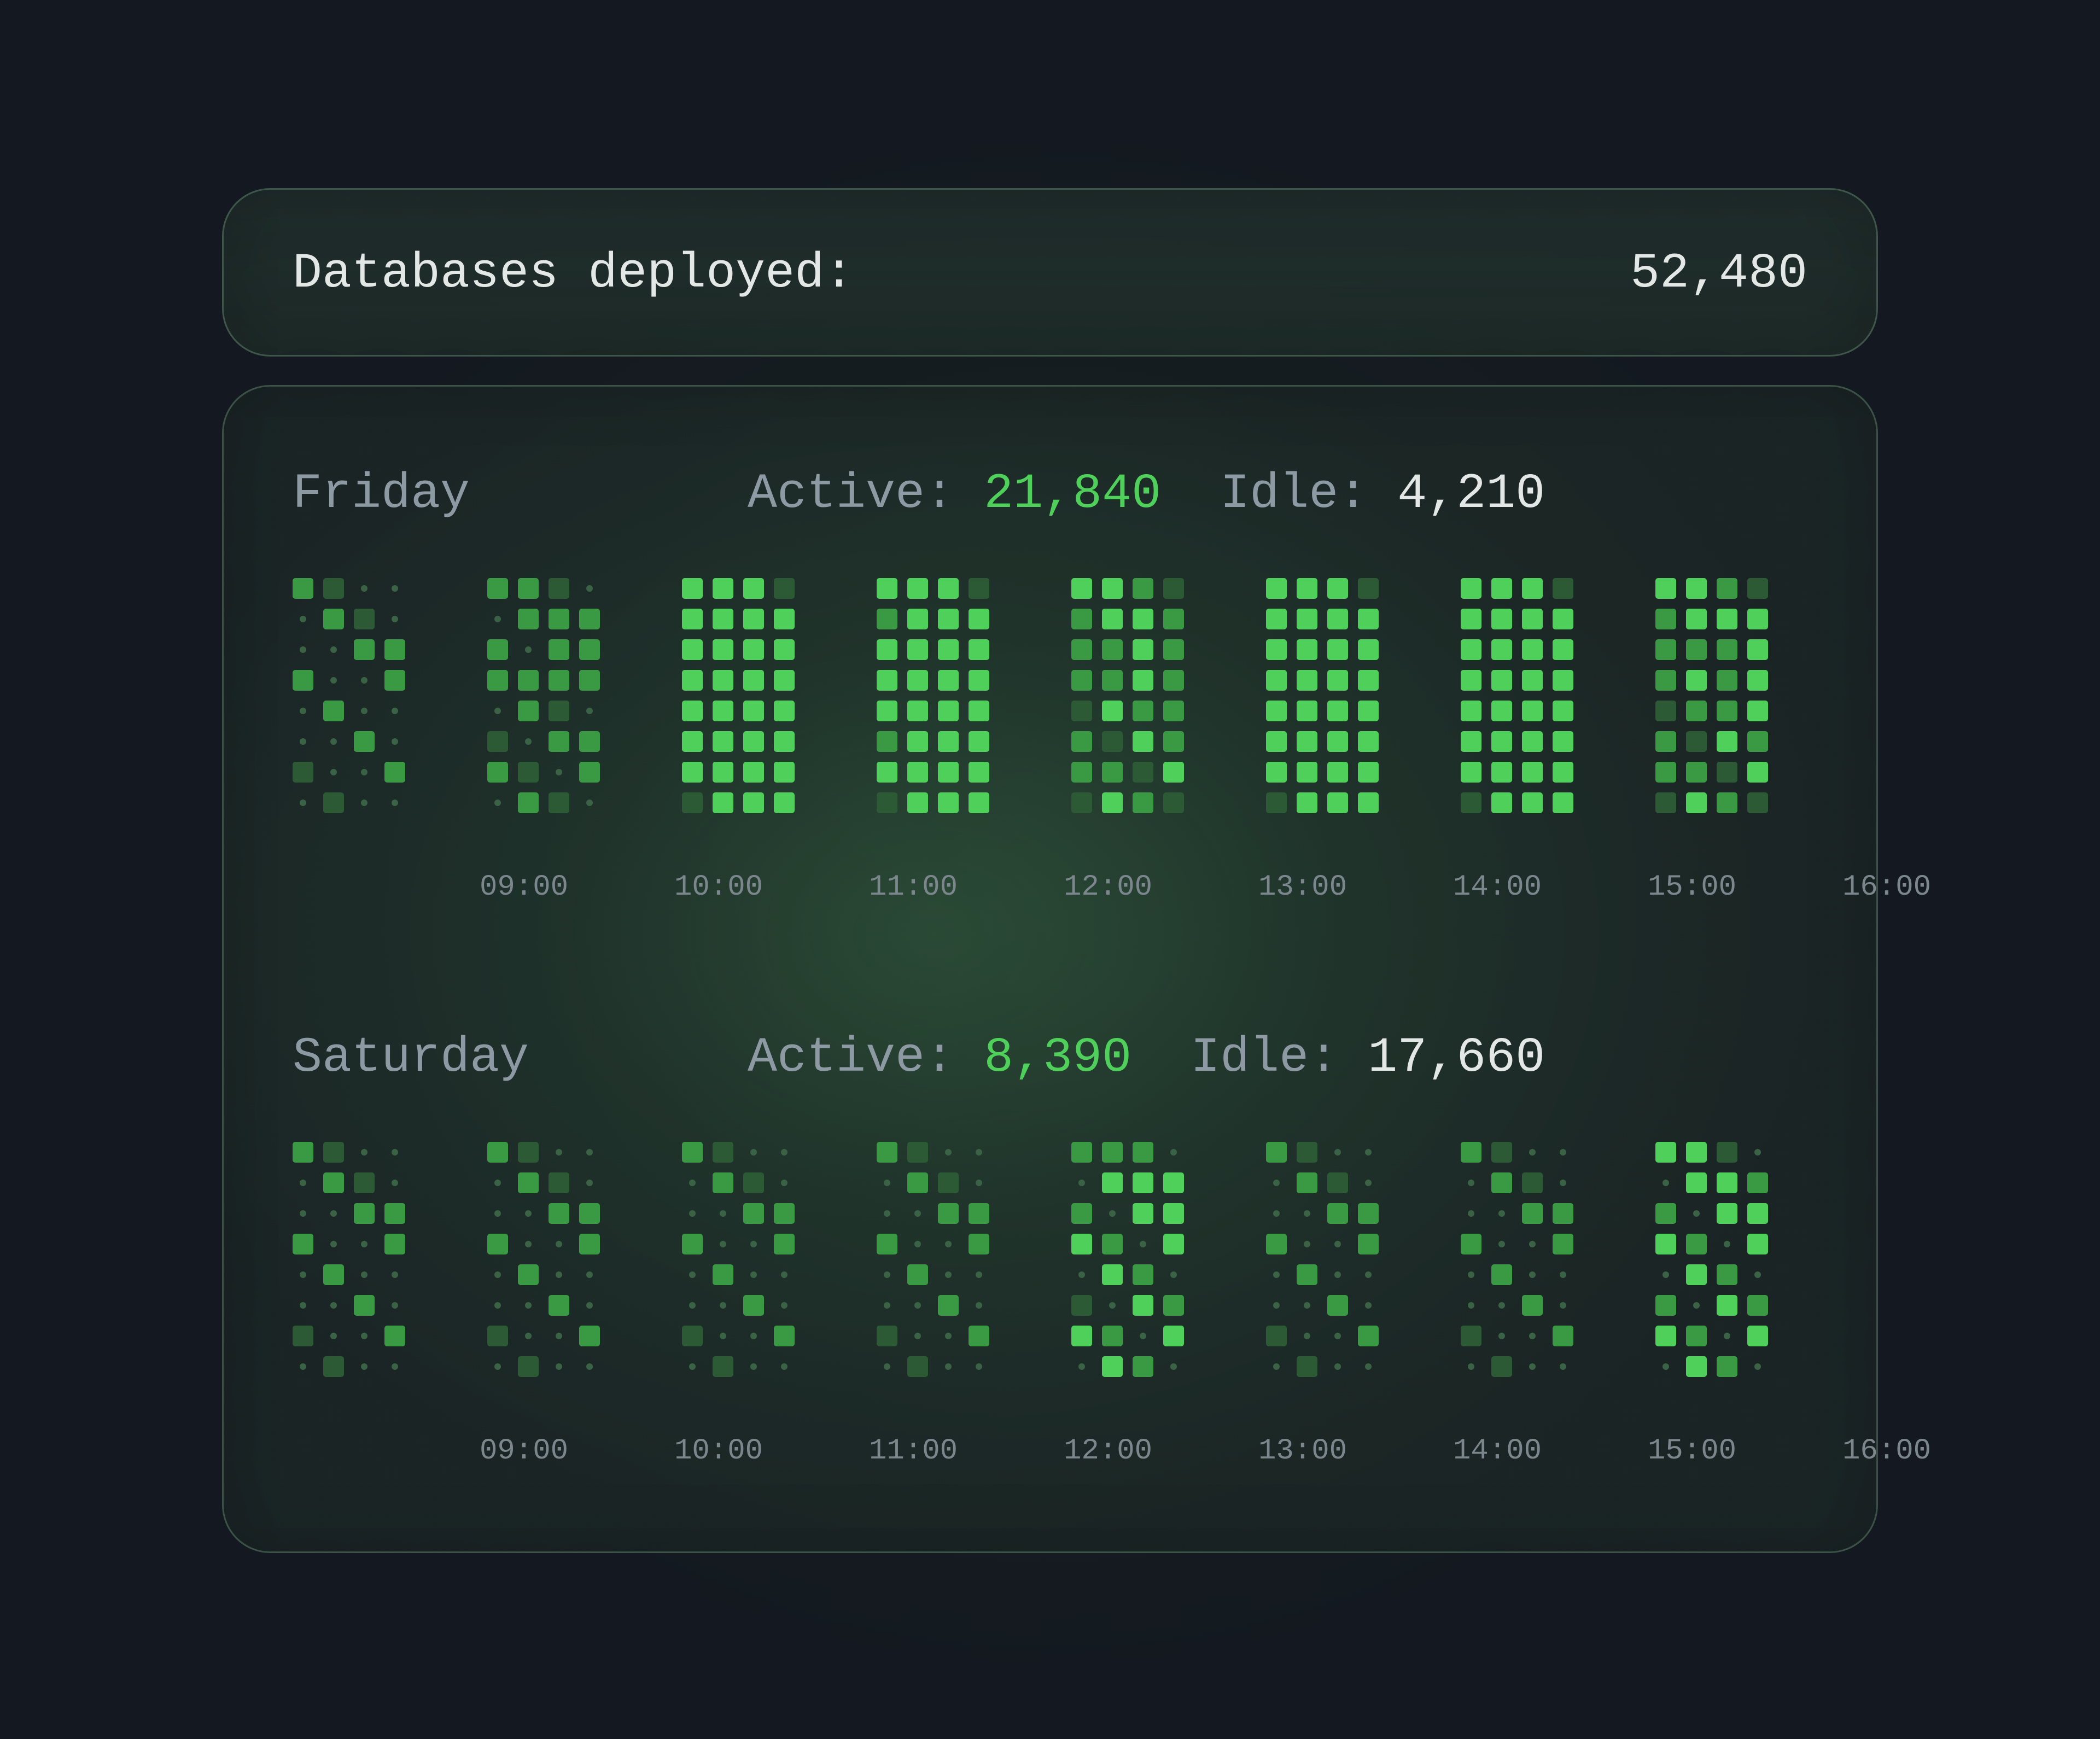 The image size is (2100, 1739). I want to click on saturday-active-label: Active:, so click(851, 1058).